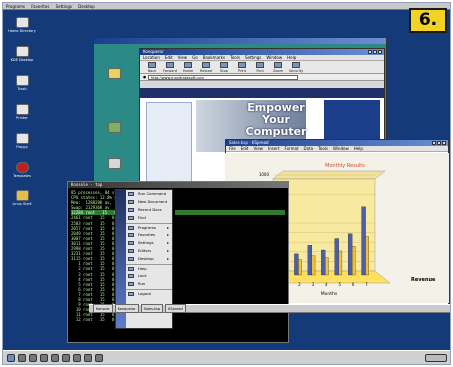  Describe the element at coordinates (195, 57) in the screenshot. I see `menu-go: Go` at that location.